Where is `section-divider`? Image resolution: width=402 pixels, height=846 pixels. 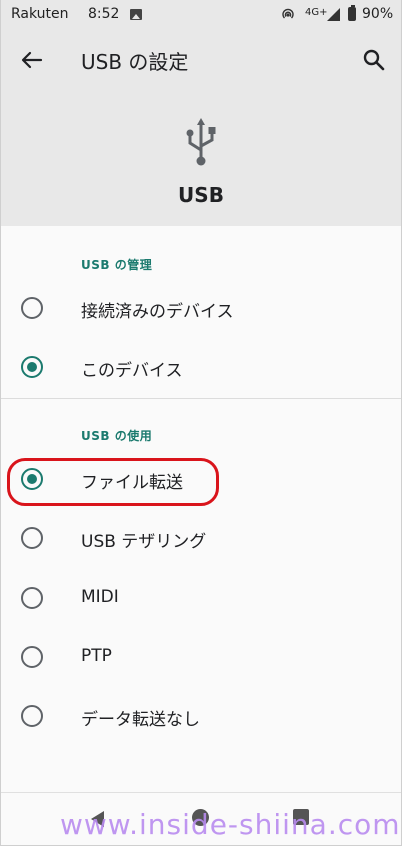 section-divider is located at coordinates (201, 398).